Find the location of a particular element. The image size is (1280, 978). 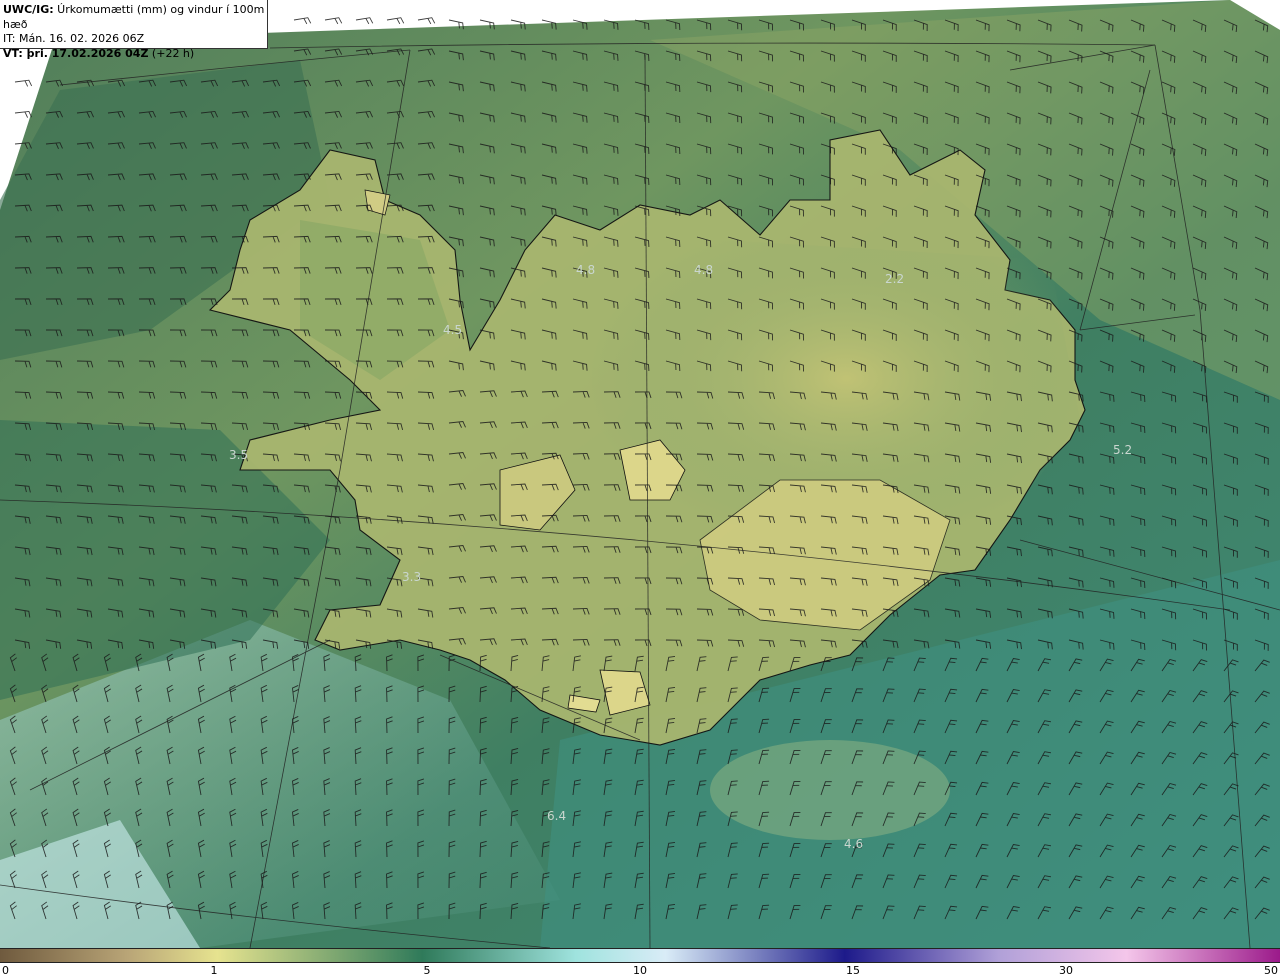

colorbar-tick-label: 5 is located at coordinates (427, 970).